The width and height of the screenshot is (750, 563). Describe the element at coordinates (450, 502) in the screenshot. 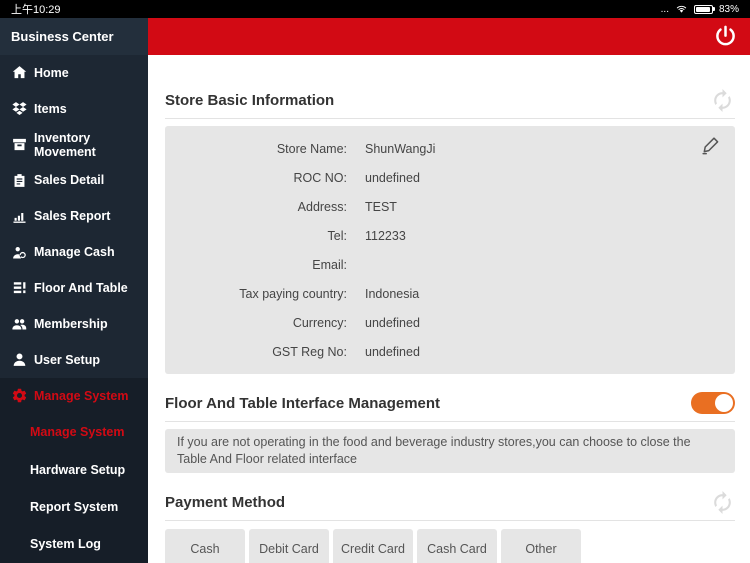

I see `payment-header: Payment Method` at that location.